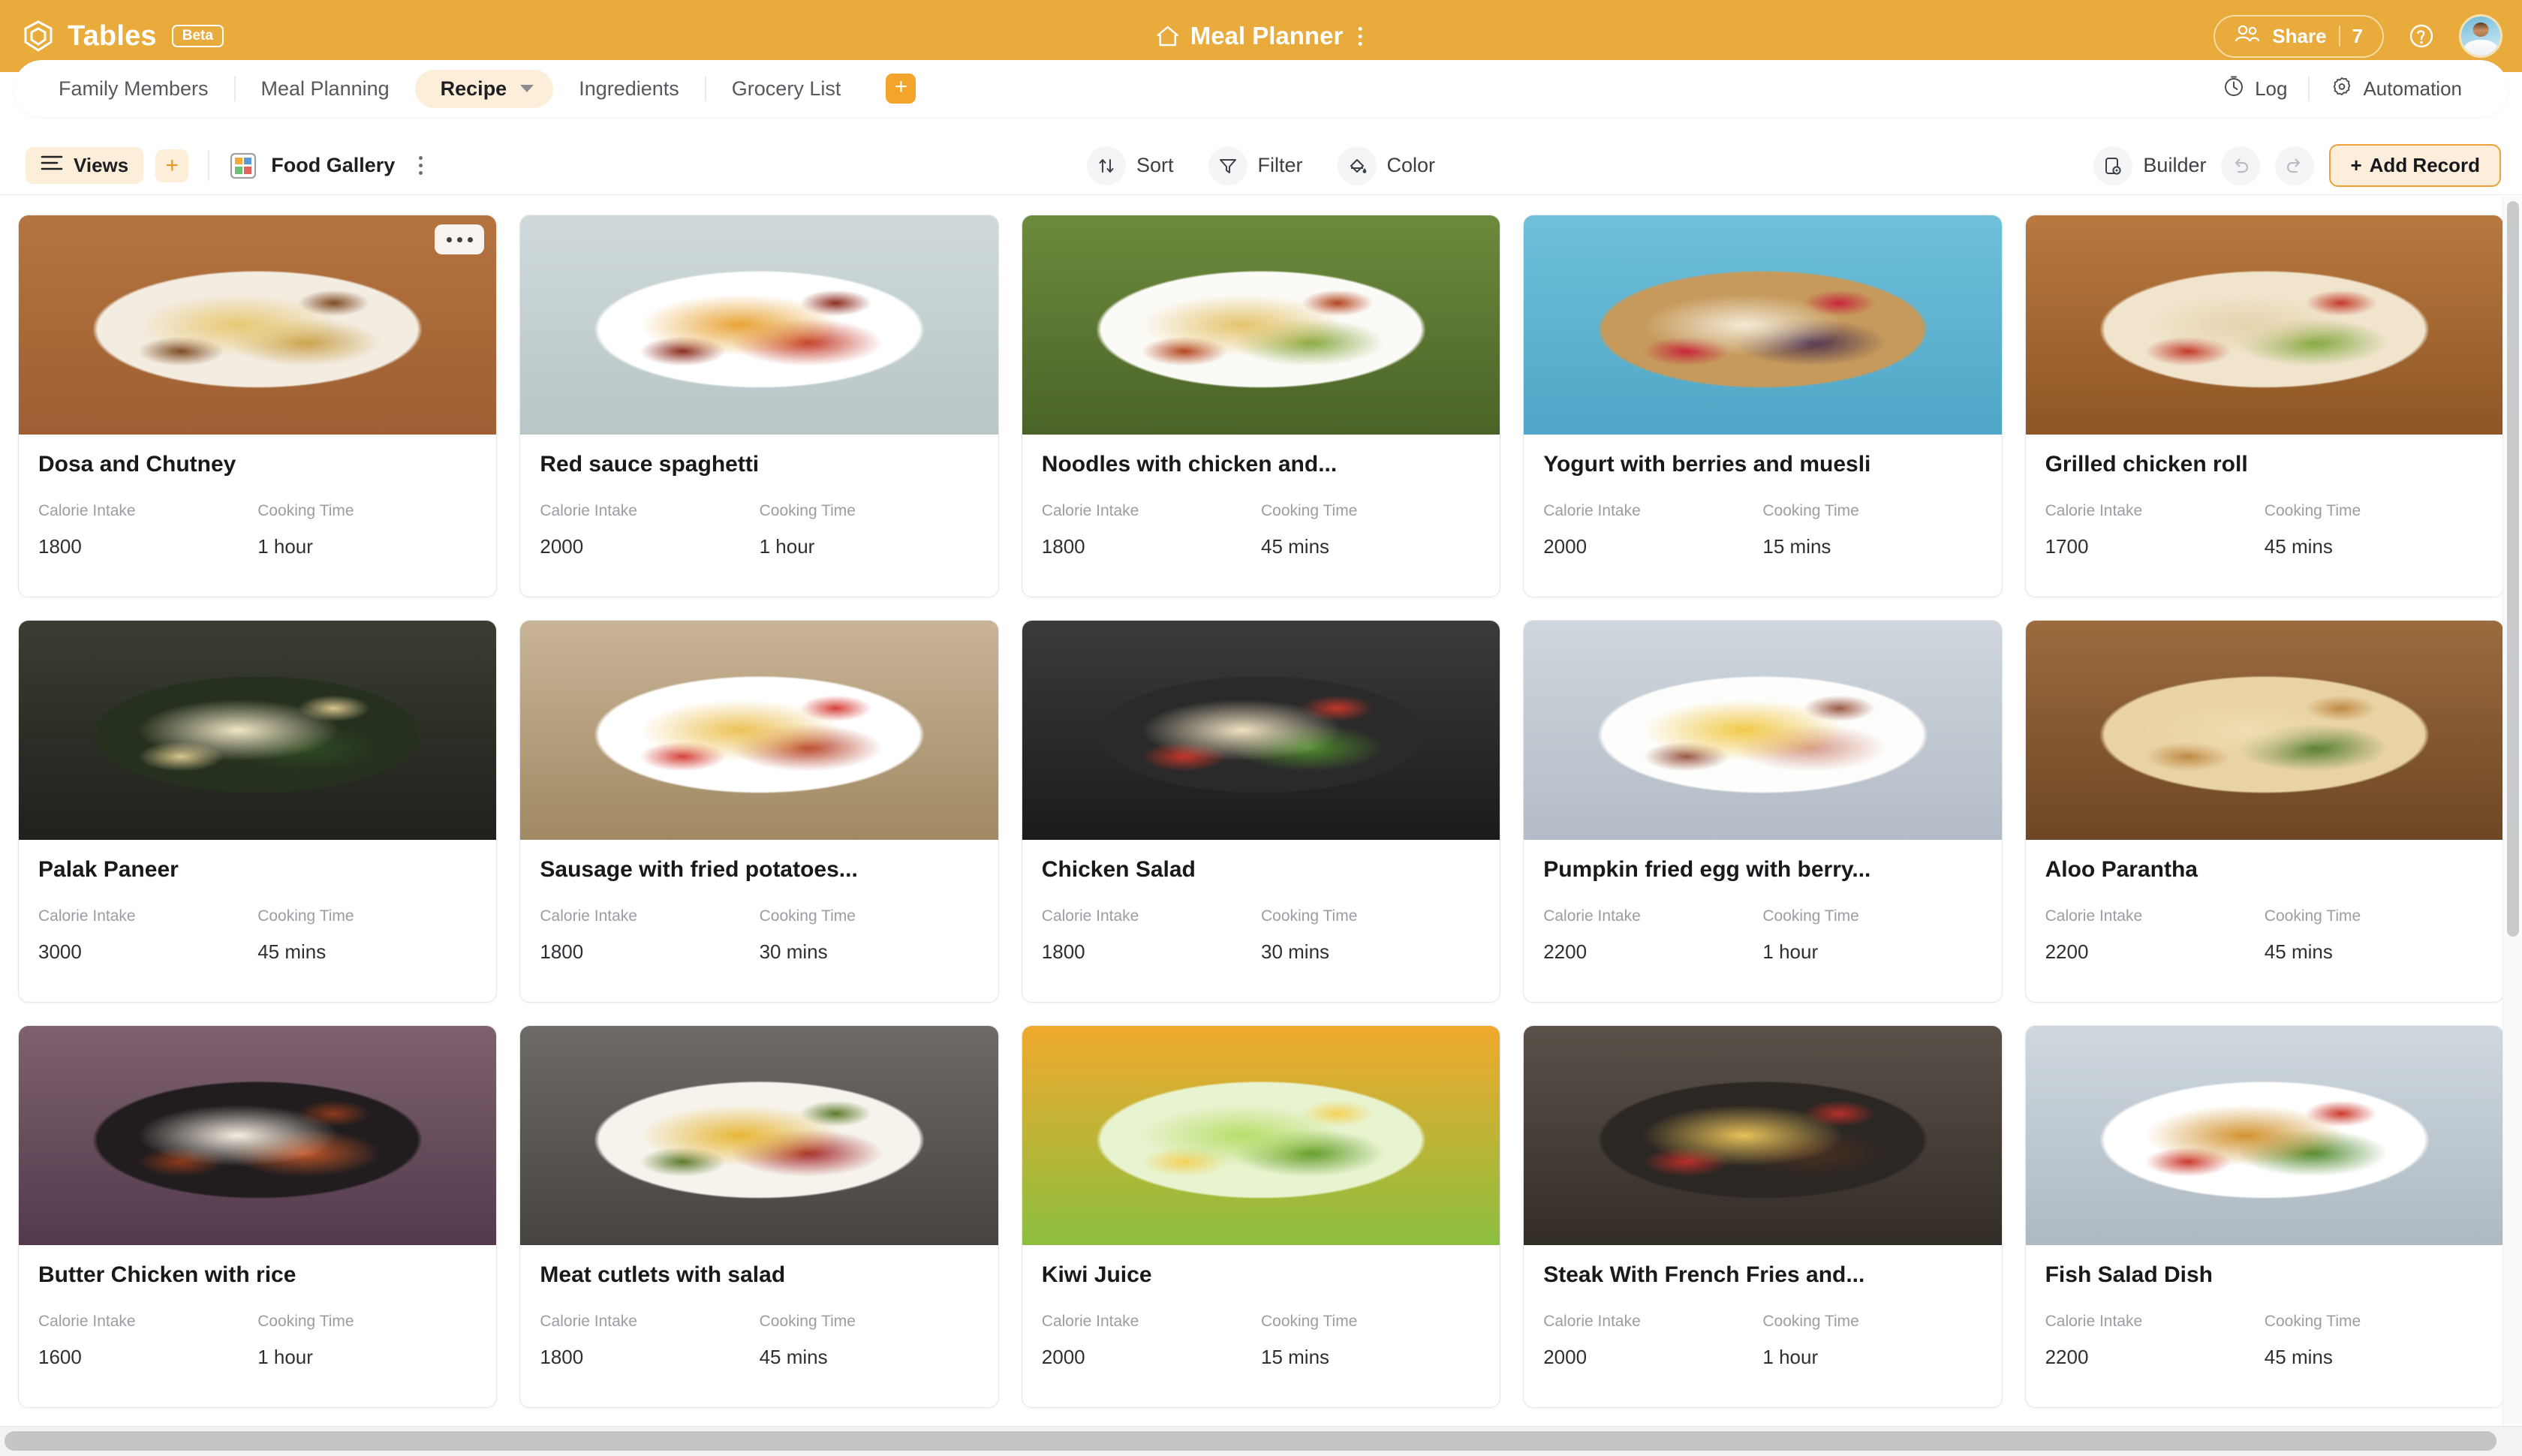  Describe the element at coordinates (2067, 546) in the screenshot. I see `calorie-value: 1700` at that location.